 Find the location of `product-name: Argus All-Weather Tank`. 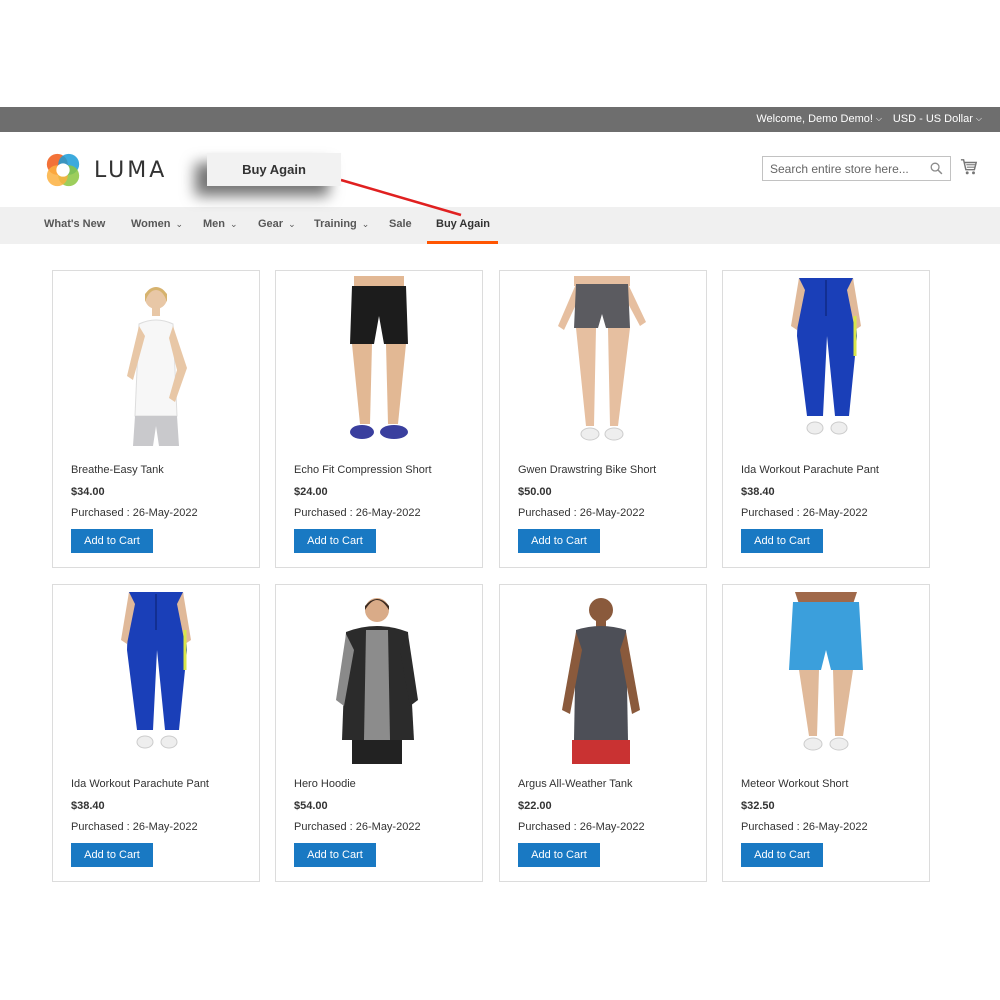

product-name: Argus All-Weather Tank is located at coordinates (575, 784).